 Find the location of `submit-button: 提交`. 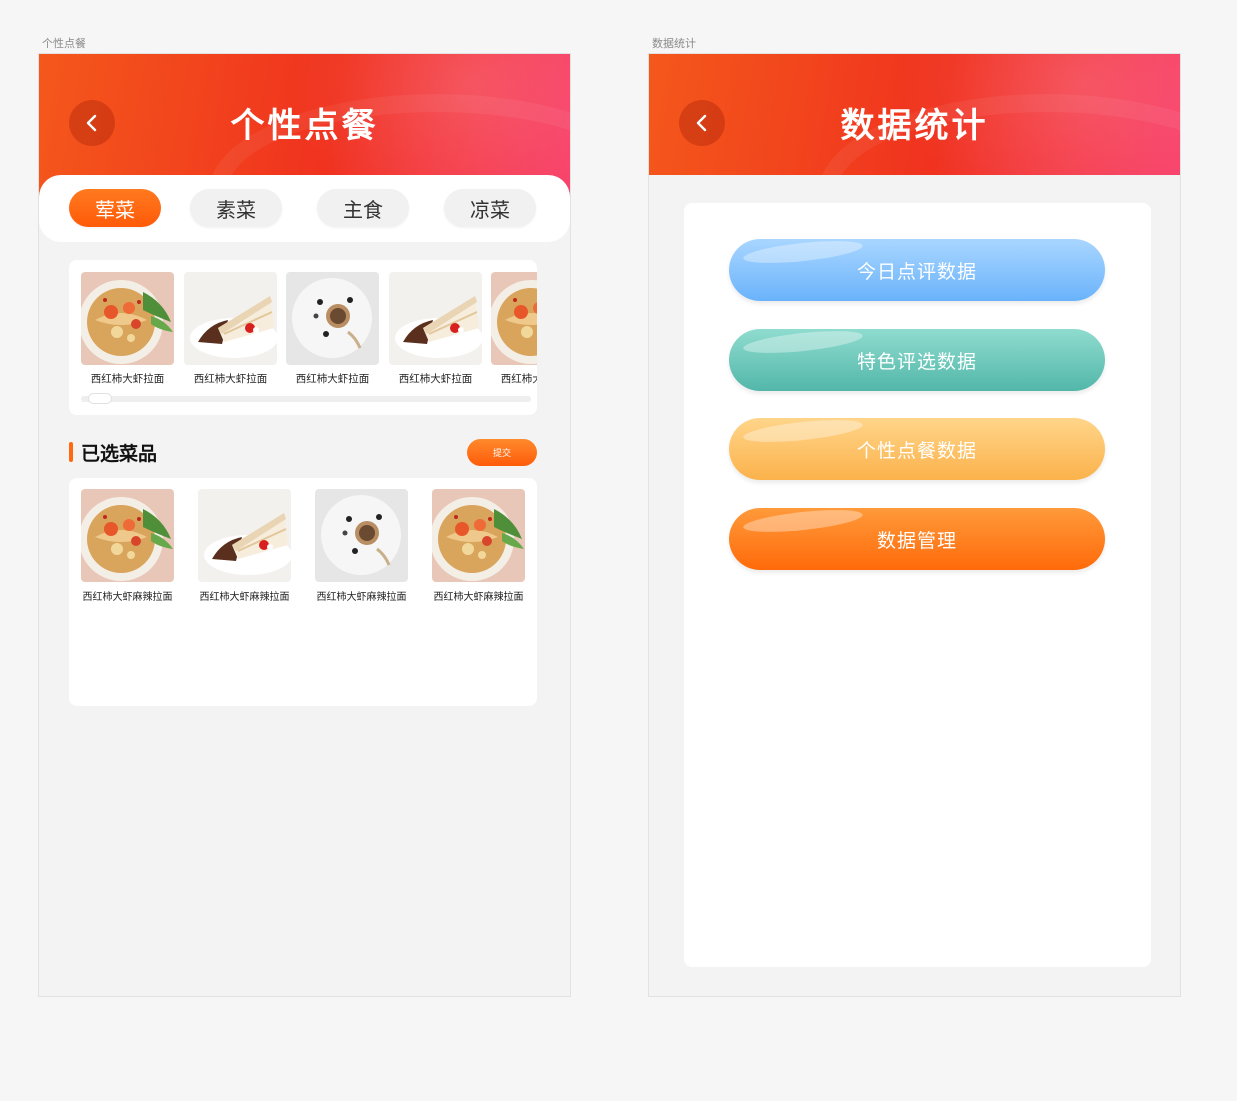

submit-button: 提交 is located at coordinates (502, 452).